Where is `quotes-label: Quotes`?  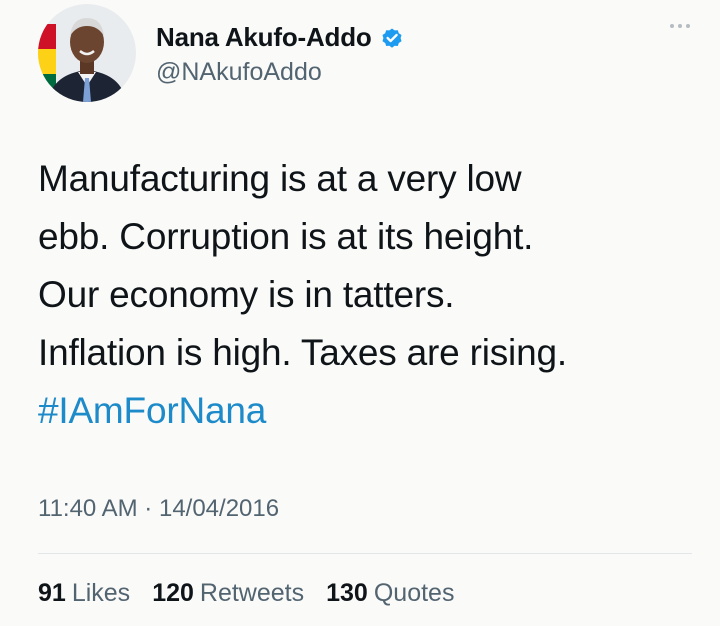 quotes-label: Quotes is located at coordinates (414, 593).